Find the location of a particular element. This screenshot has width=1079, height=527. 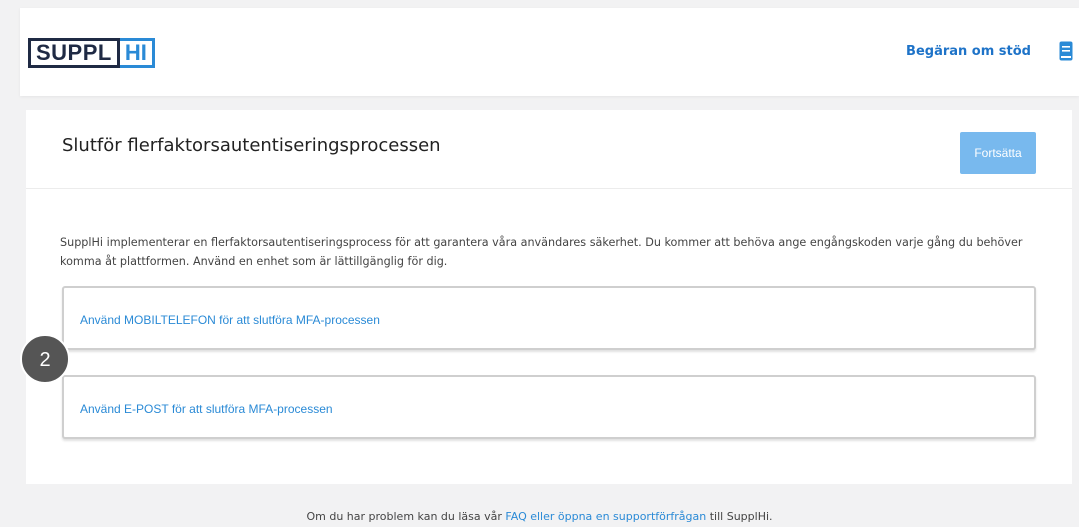

book-icon is located at coordinates (1066, 51).